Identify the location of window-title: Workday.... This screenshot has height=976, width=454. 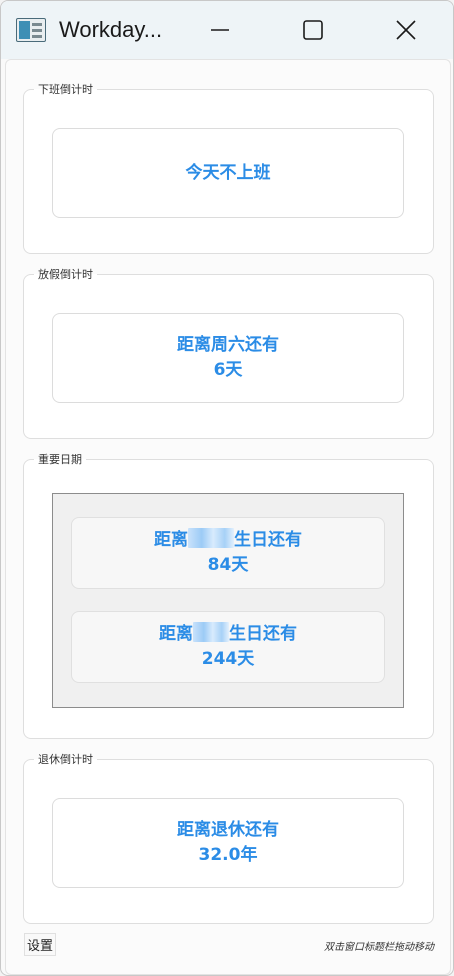
(111, 29).